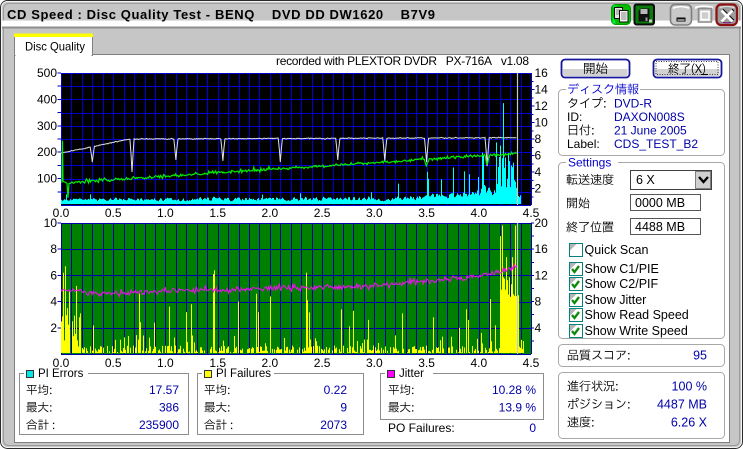 The image size is (743, 449). What do you see at coordinates (243, 374) in the screenshot?
I see `svg-text: PI Failures` at bounding box center [243, 374].